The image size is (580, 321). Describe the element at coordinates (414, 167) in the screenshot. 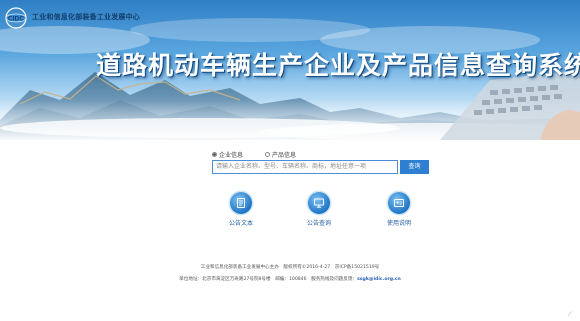

I see `search-button: 查询` at that location.